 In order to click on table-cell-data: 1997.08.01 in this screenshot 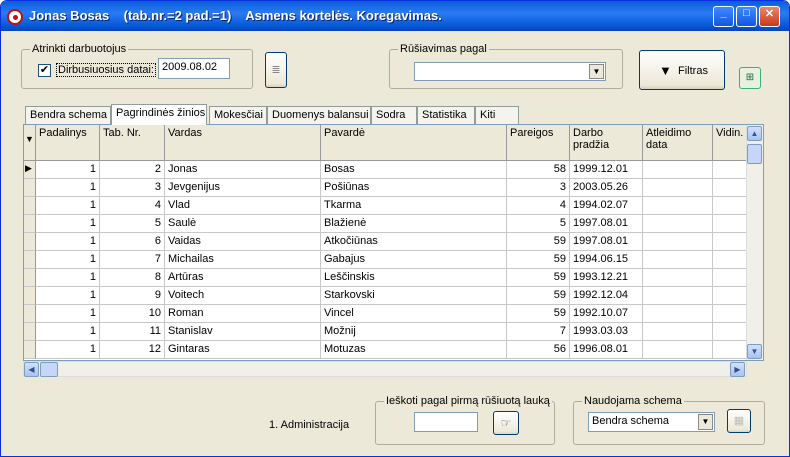, I will do `click(606, 224)`.